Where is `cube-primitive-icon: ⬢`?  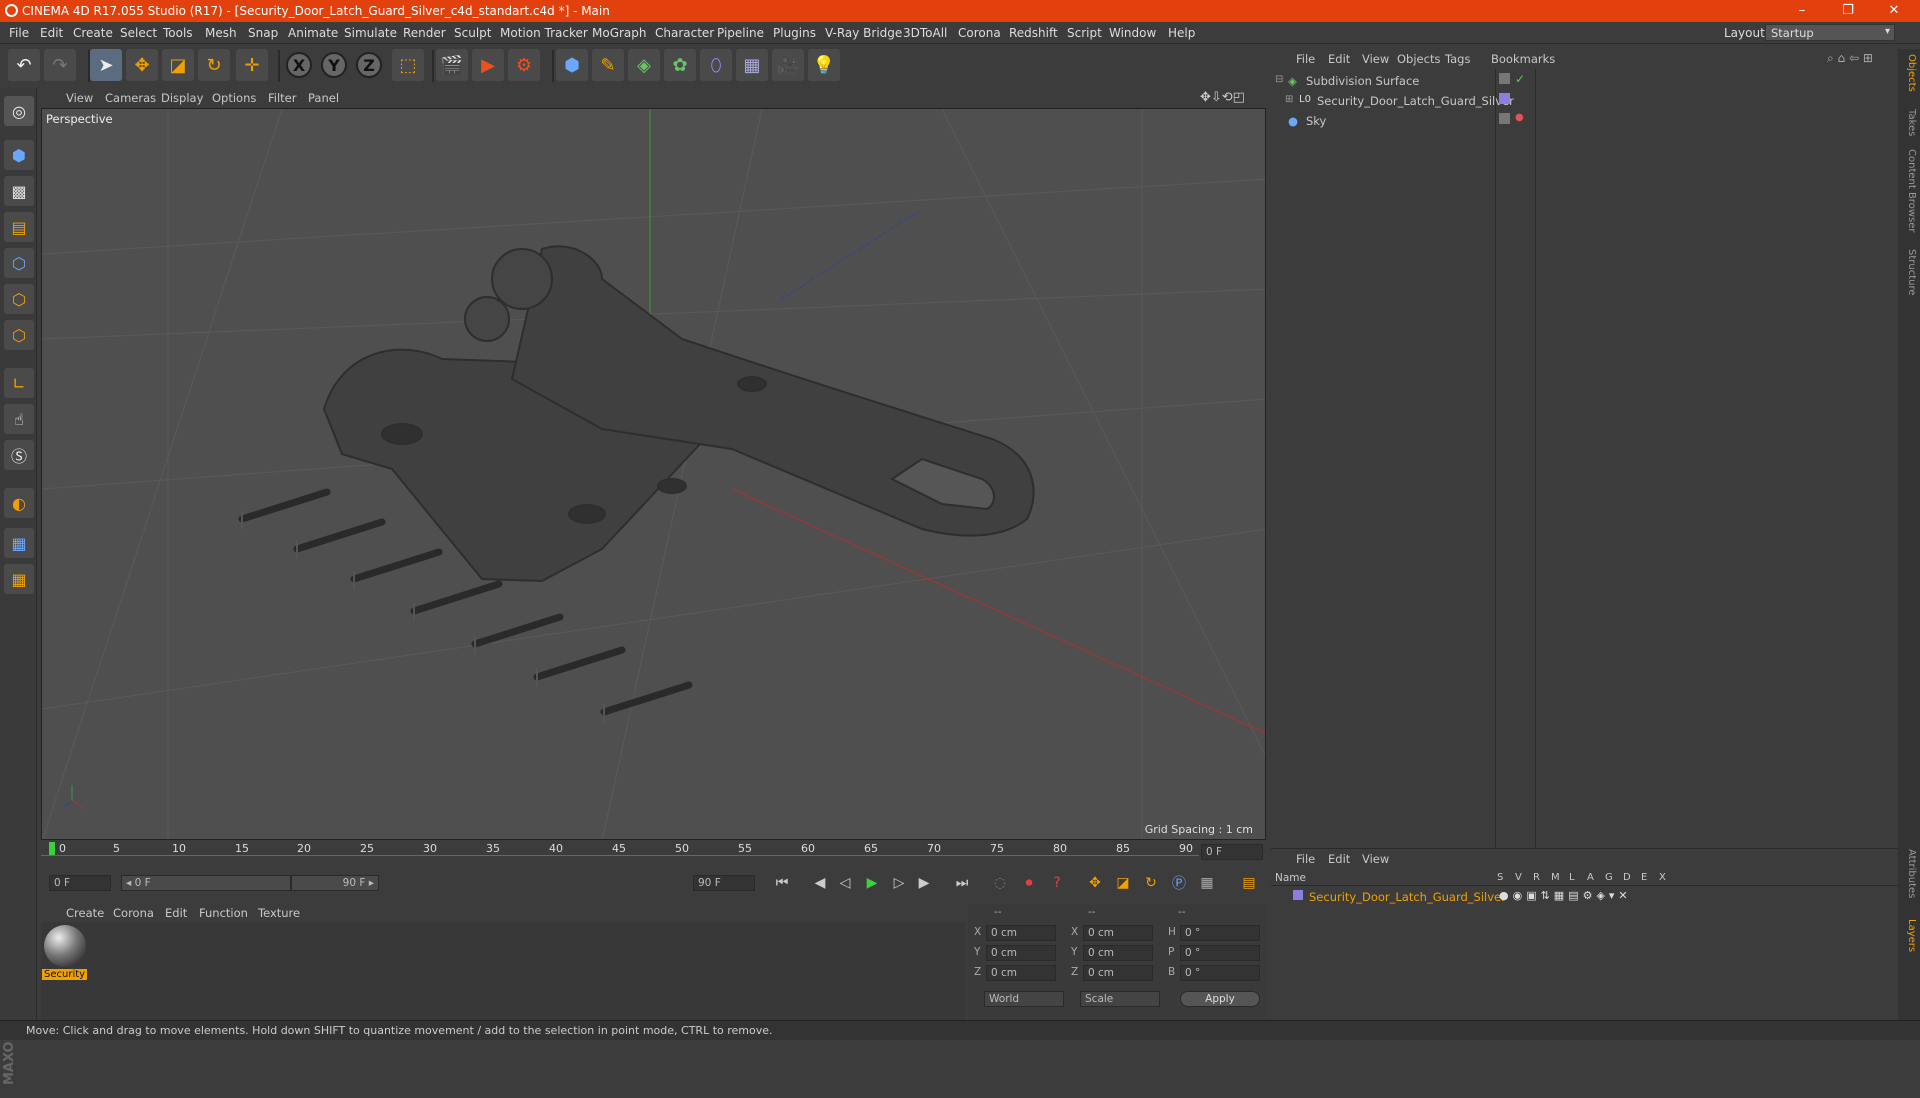
cube-primitive-icon: ⬢ is located at coordinates (572, 65).